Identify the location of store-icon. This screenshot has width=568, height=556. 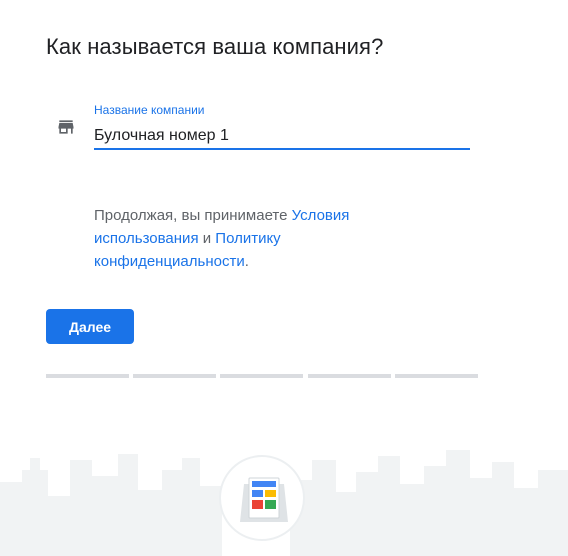
(66, 127).